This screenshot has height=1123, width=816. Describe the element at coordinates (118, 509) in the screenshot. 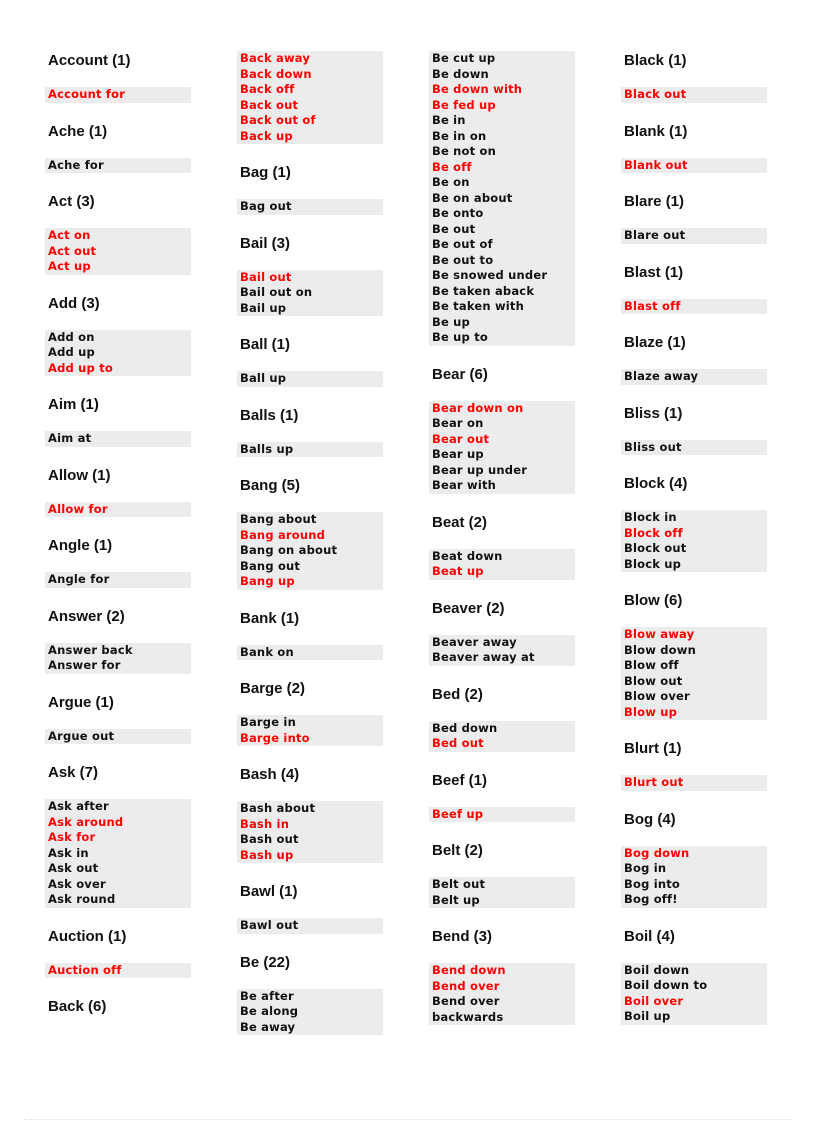

I see `phrasal-verb-group: Allow for` at that location.